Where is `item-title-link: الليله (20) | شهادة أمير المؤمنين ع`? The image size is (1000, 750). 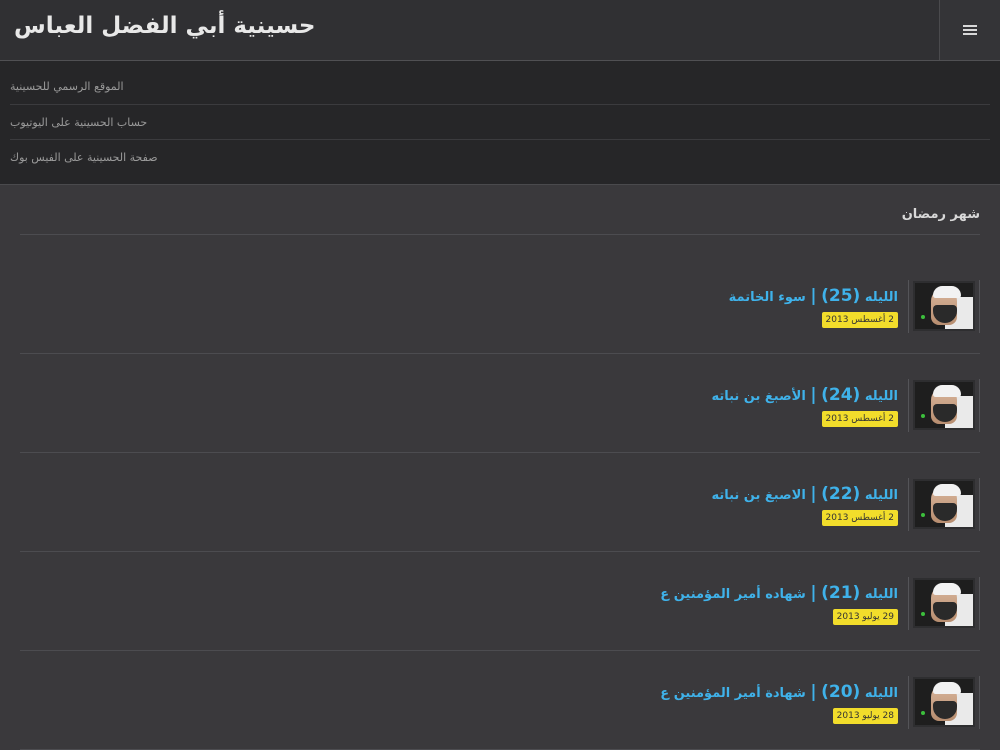 item-title-link: الليله (20) | شهادة أمير المؤمنين ع is located at coordinates (779, 692).